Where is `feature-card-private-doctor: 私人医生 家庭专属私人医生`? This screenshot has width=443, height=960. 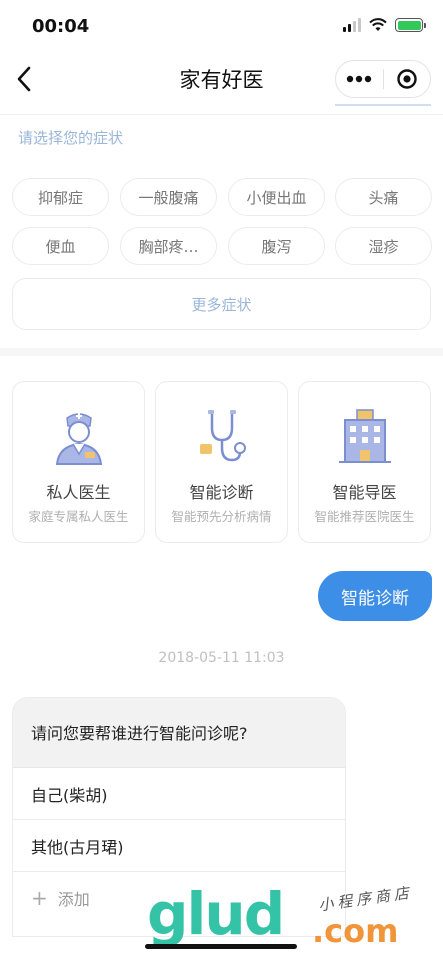
feature-card-private-doctor: 私人医生 家庭专属私人医生 is located at coordinates (78, 462).